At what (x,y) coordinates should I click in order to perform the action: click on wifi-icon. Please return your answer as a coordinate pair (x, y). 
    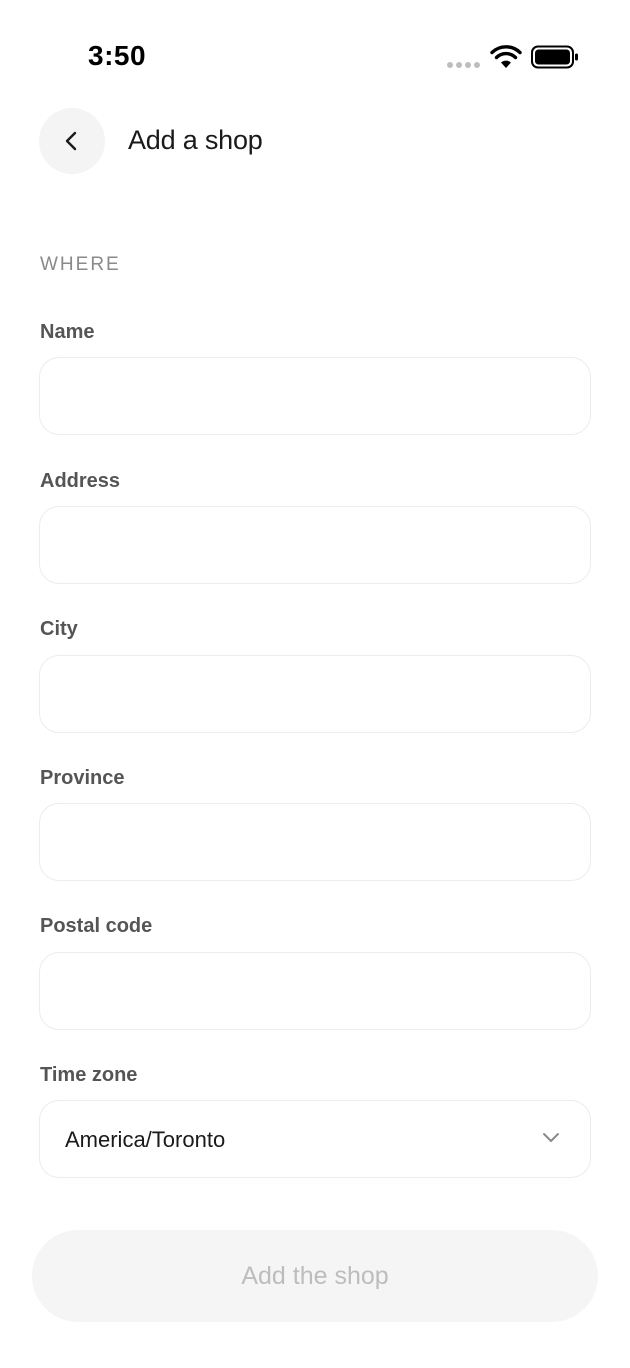
    Looking at the image, I should click on (506, 56).